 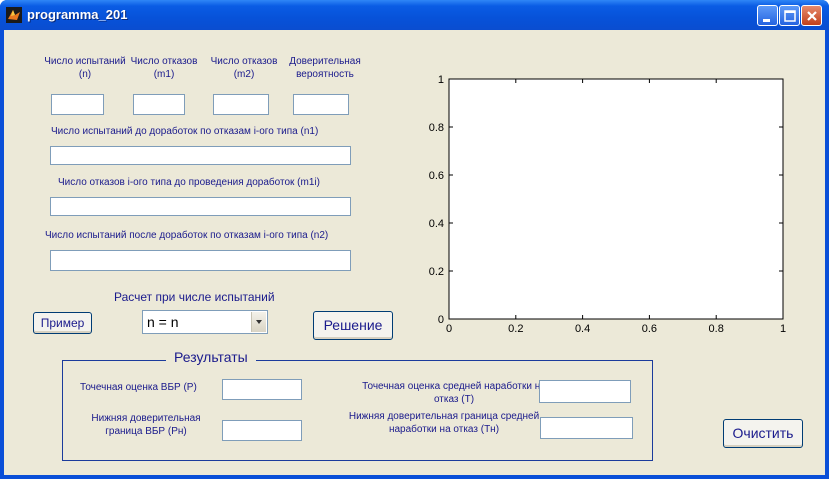 I want to click on pn-label: Нижняя доверительная граница ВБР (Pн), so click(x=146, y=425).